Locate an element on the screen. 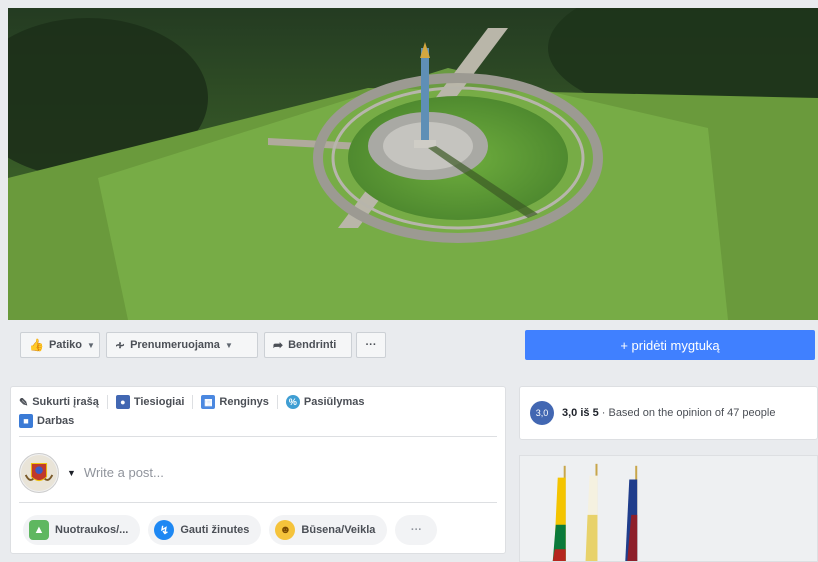  more-options-button: ··· is located at coordinates (371, 345).